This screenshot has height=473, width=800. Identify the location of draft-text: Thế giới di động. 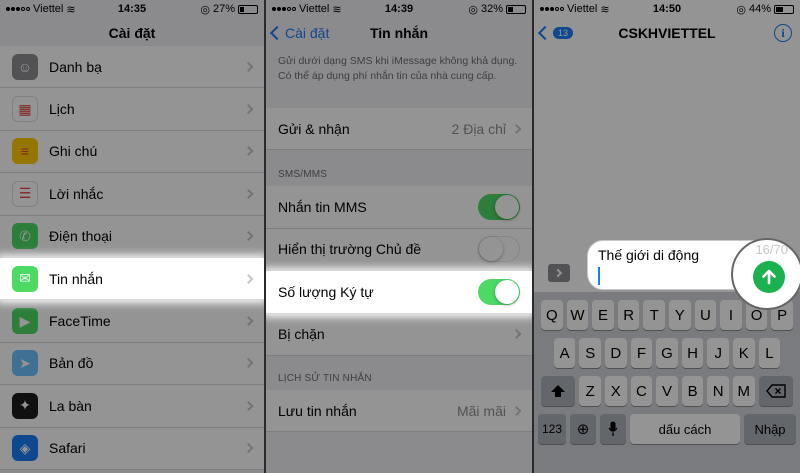
(649, 255).